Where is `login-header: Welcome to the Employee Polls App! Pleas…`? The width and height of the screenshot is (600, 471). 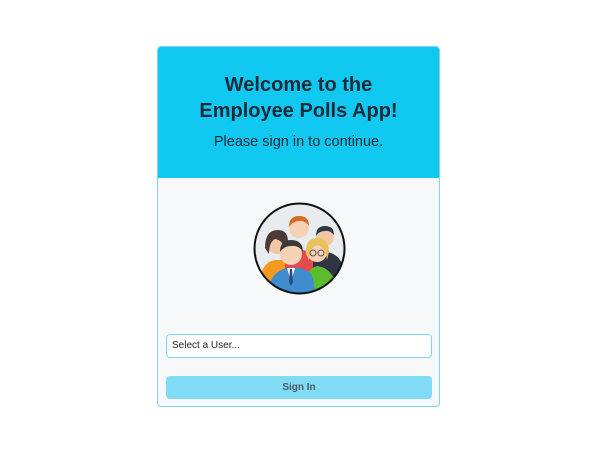 login-header: Welcome to the Employee Polls App! Pleas… is located at coordinates (298, 112).